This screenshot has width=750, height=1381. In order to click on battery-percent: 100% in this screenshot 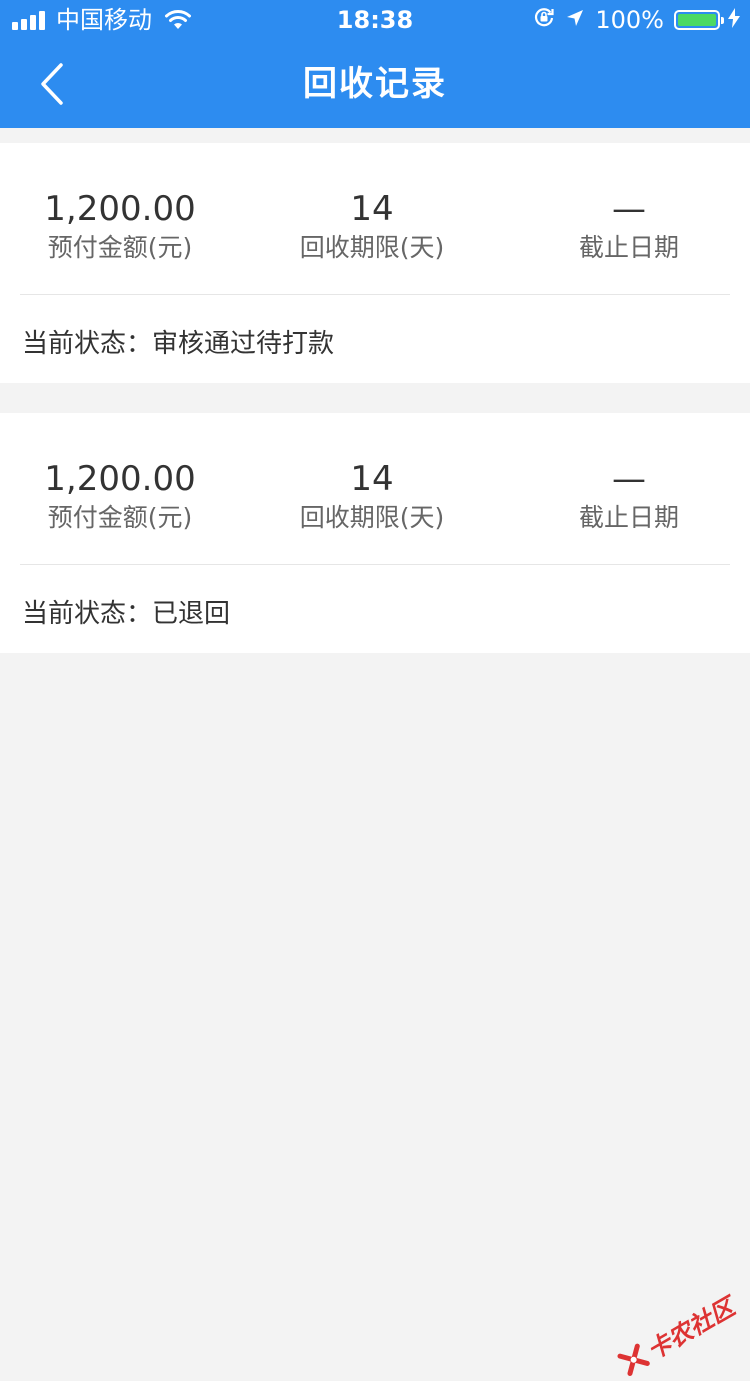, I will do `click(629, 20)`.